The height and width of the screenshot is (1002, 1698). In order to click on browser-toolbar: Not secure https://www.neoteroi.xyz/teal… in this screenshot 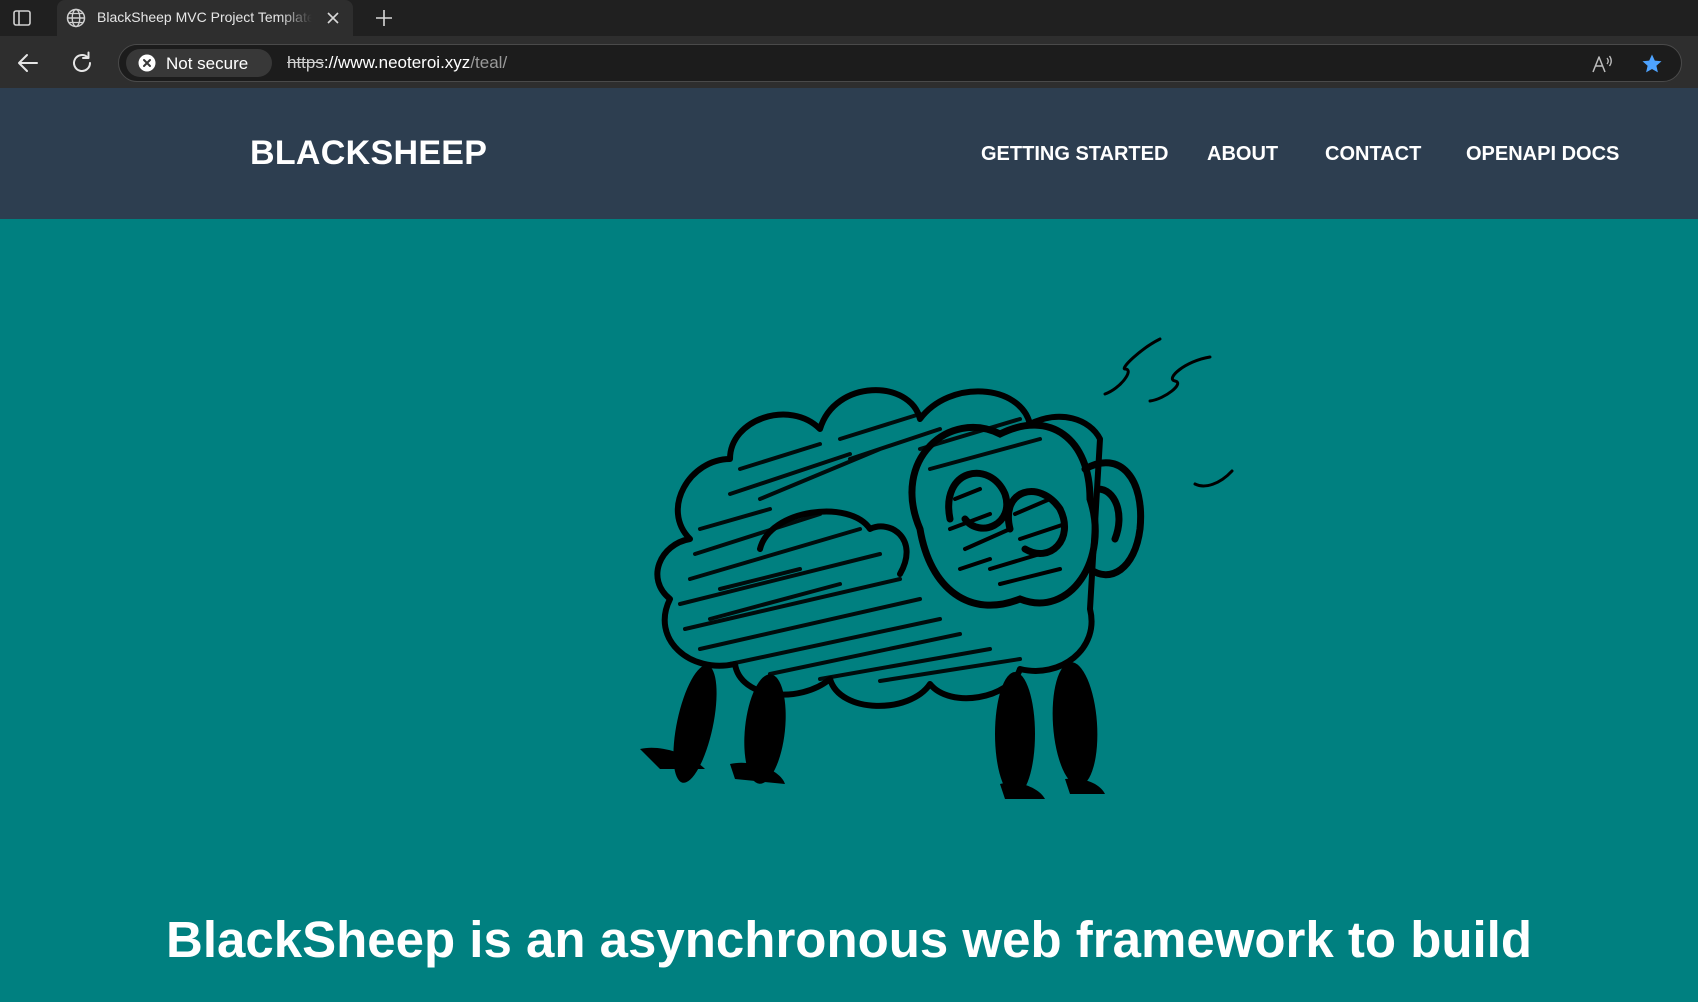, I will do `click(849, 62)`.